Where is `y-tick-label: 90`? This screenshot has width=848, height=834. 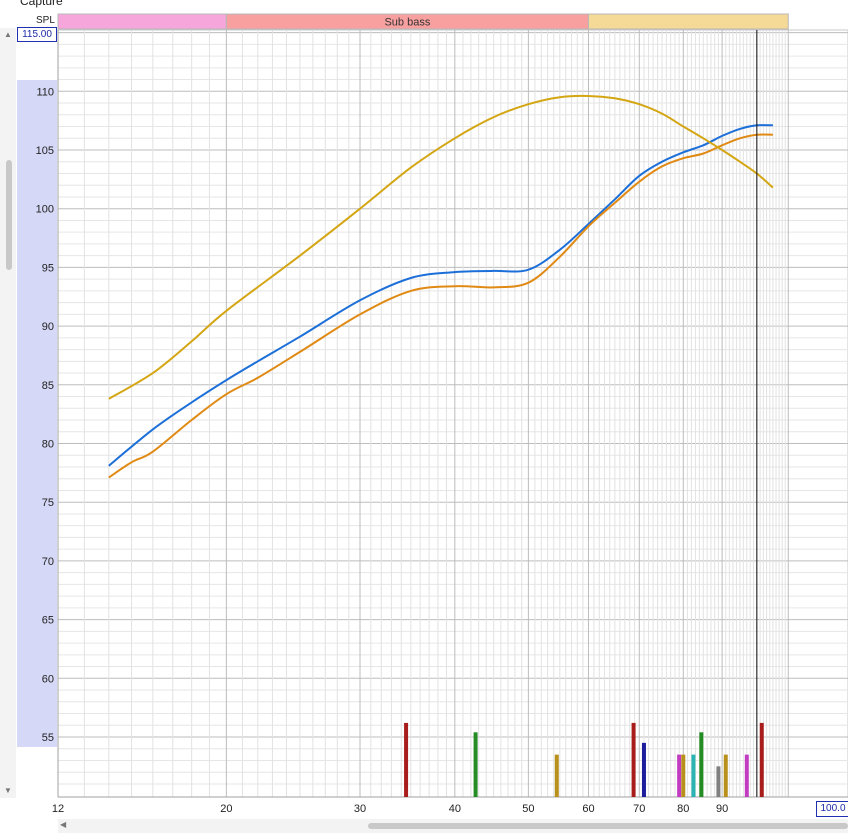 y-tick-label: 90 is located at coordinates (48, 327).